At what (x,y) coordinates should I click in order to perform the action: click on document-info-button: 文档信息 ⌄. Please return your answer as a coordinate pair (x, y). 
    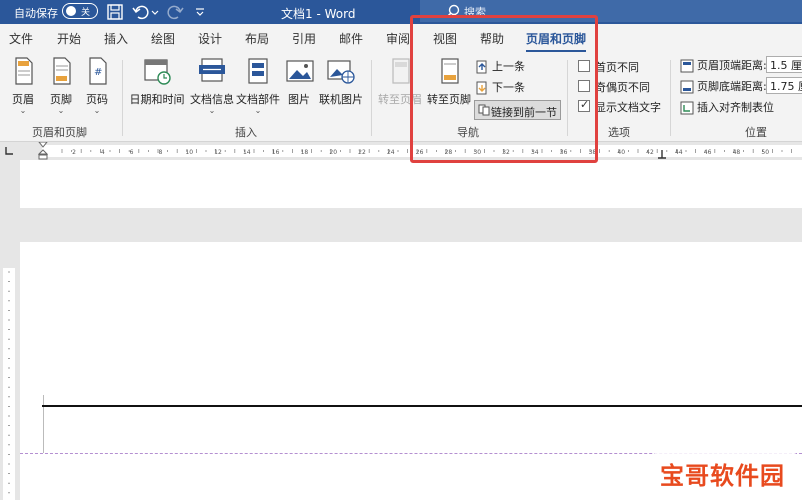
    Looking at the image, I should click on (212, 87).